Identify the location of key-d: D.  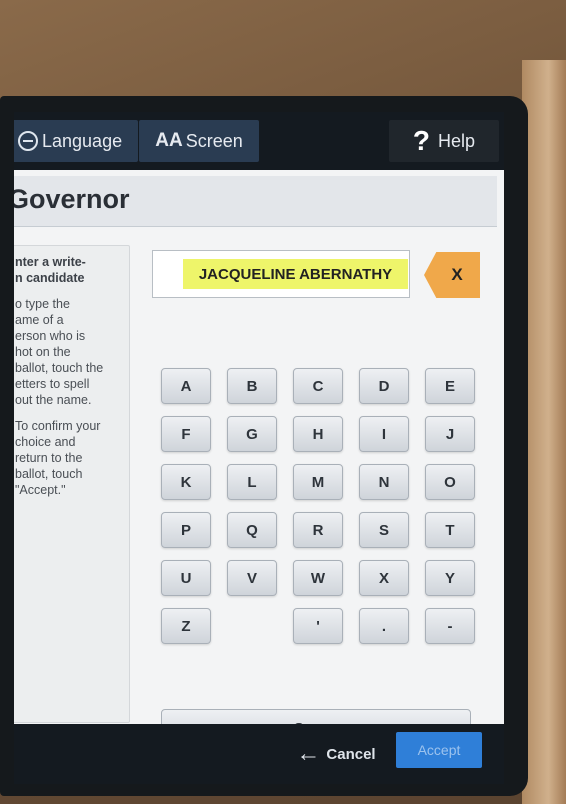
(384, 386).